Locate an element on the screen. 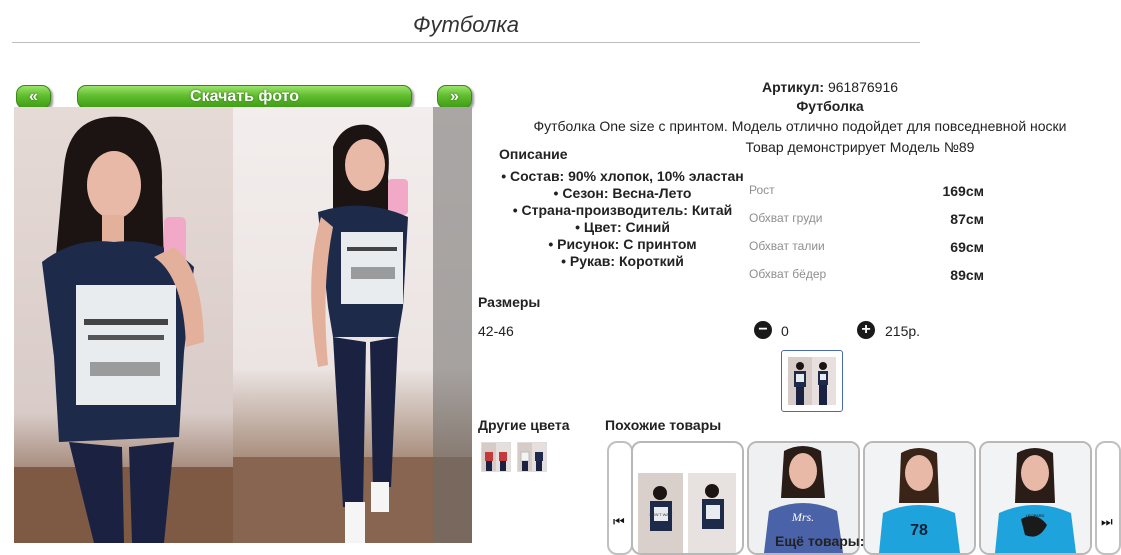  size-range: 42-46 is located at coordinates (496, 331).